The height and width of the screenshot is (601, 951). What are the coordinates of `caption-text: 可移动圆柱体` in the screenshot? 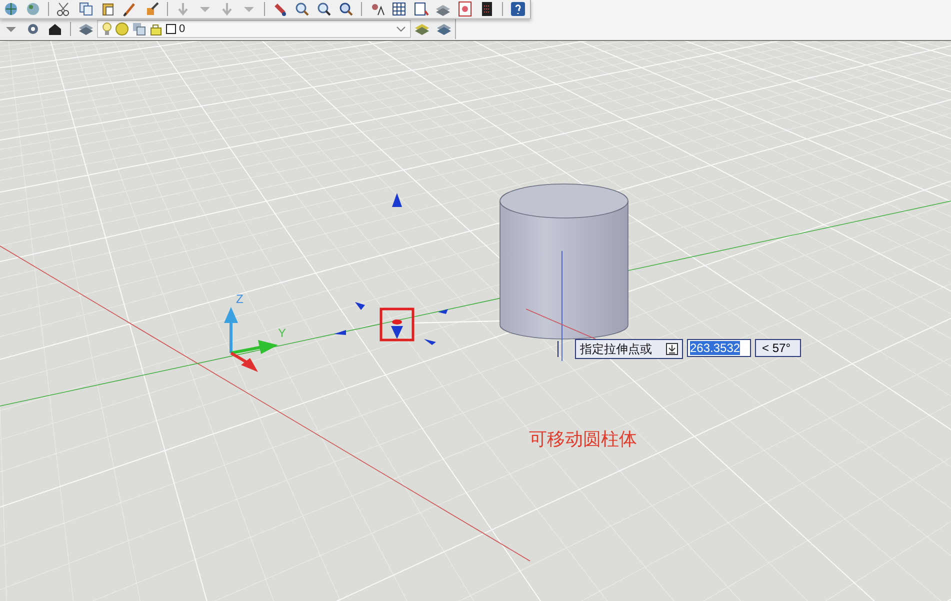 It's located at (583, 439).